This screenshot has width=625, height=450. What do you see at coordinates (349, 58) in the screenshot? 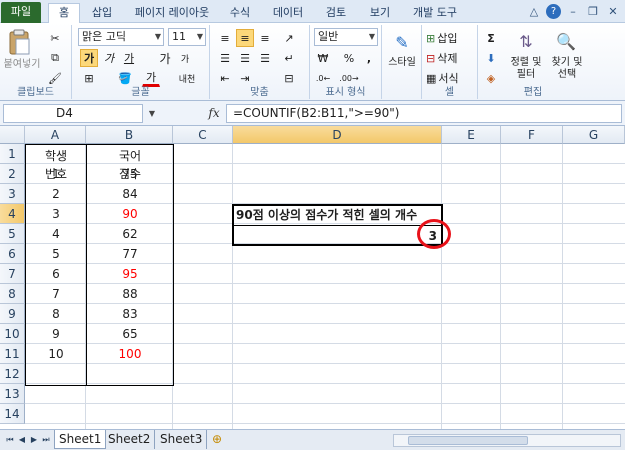
I see `percent-style-button: %` at bounding box center [349, 58].